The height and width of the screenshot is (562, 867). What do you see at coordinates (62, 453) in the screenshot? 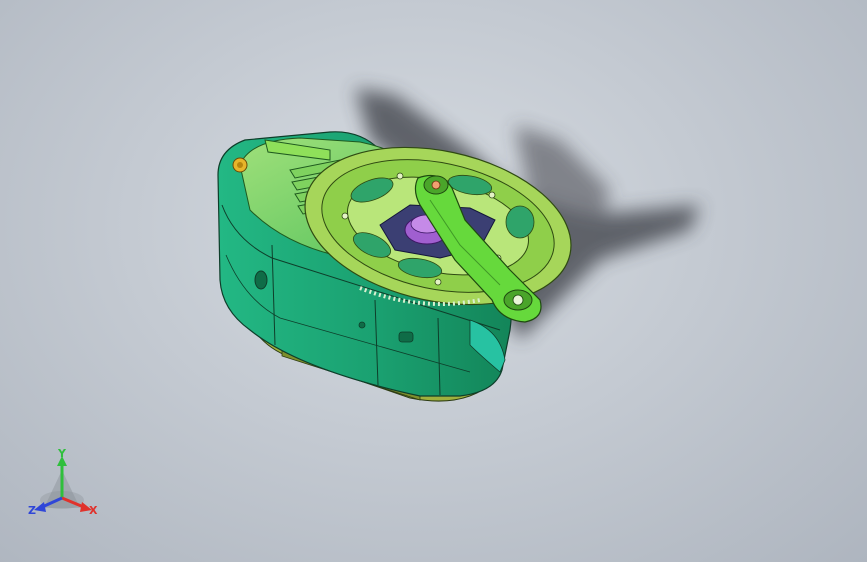
I see `y-axis-label: Y` at bounding box center [62, 453].